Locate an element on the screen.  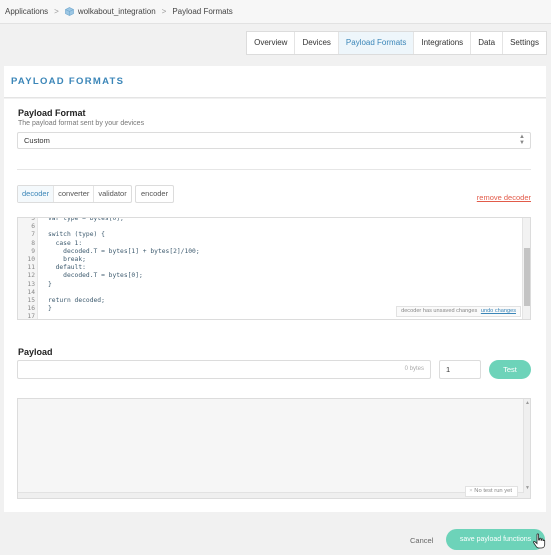
scroll-down-icon: ▼ is located at coordinates (527, 488).